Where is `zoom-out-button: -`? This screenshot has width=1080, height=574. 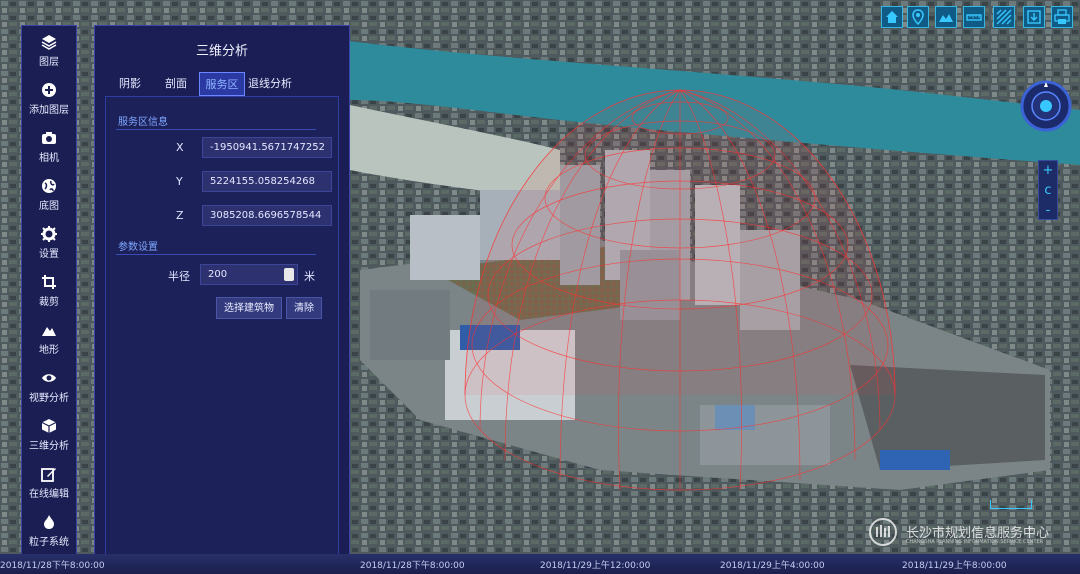 zoom-out-button: - is located at coordinates (1048, 211).